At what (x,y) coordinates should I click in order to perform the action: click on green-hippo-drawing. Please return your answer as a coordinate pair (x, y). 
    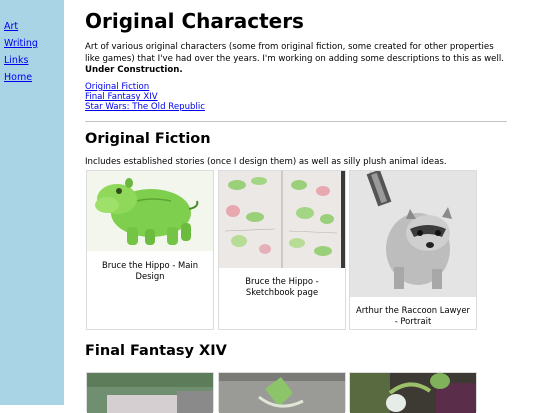
    Looking at the image, I should click on (150, 211).